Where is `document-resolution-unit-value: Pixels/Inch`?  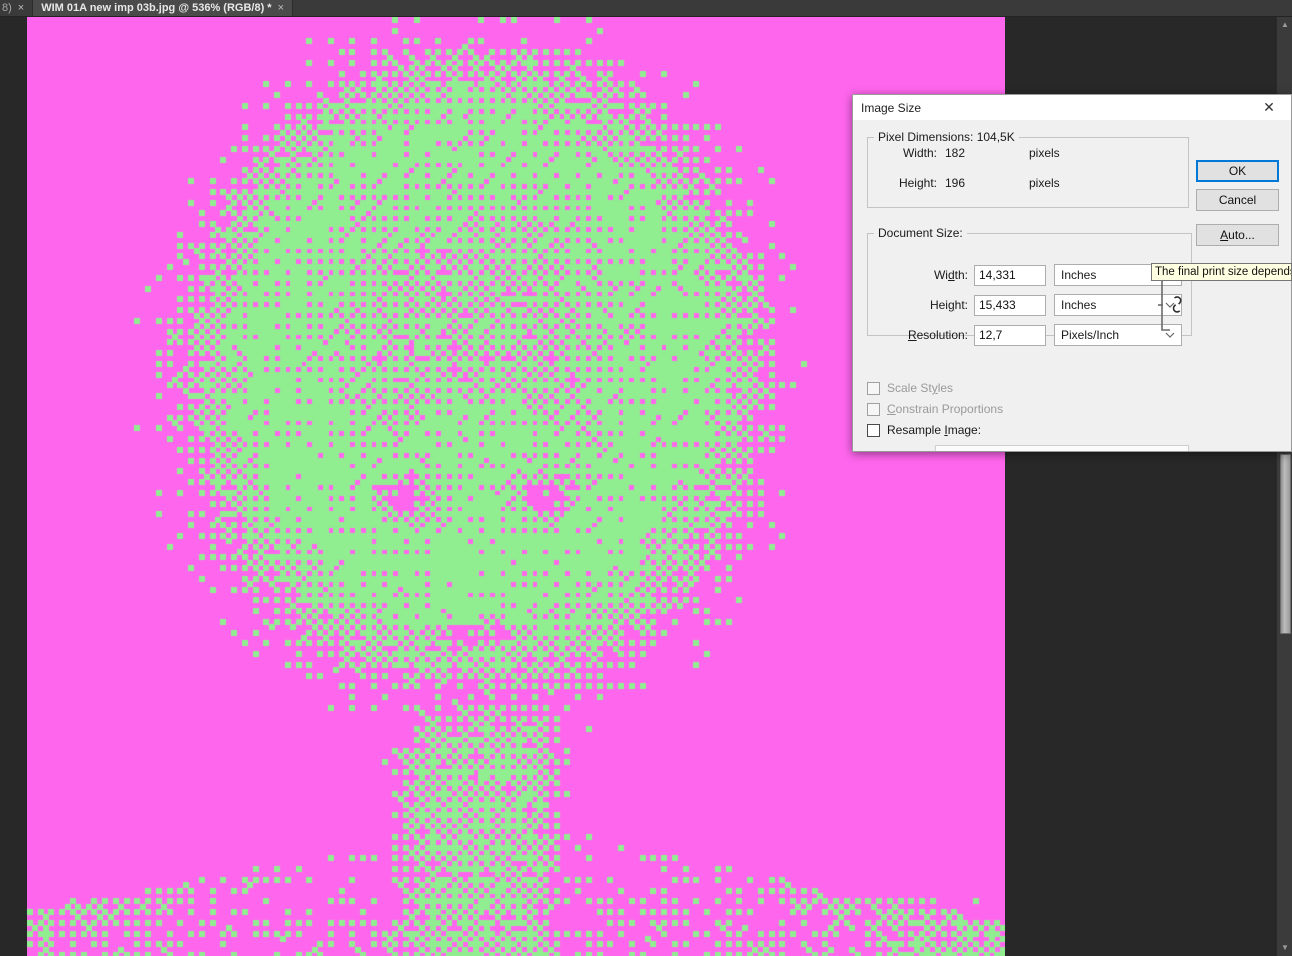 document-resolution-unit-value: Pixels/Inch is located at coordinates (1090, 335).